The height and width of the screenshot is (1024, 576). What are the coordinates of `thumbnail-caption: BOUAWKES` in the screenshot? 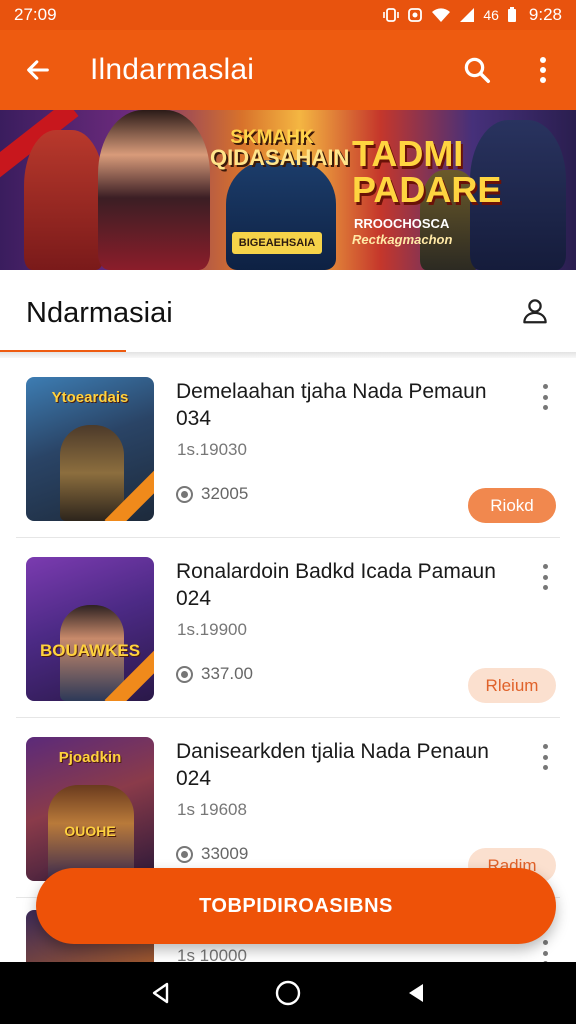 It's located at (90, 650).